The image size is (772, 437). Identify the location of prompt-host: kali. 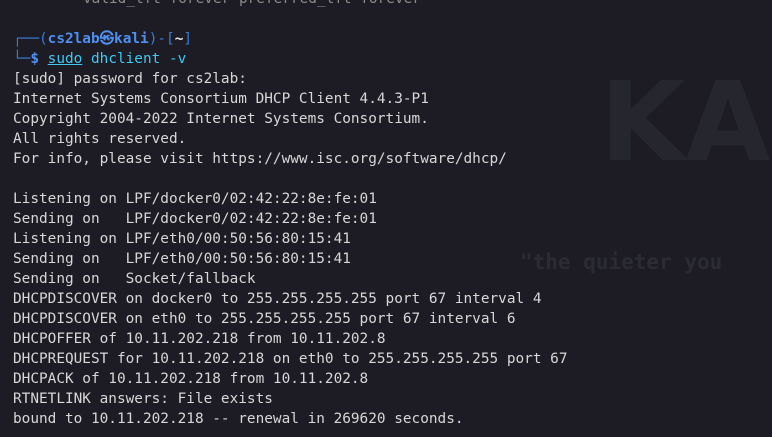
(131, 39).